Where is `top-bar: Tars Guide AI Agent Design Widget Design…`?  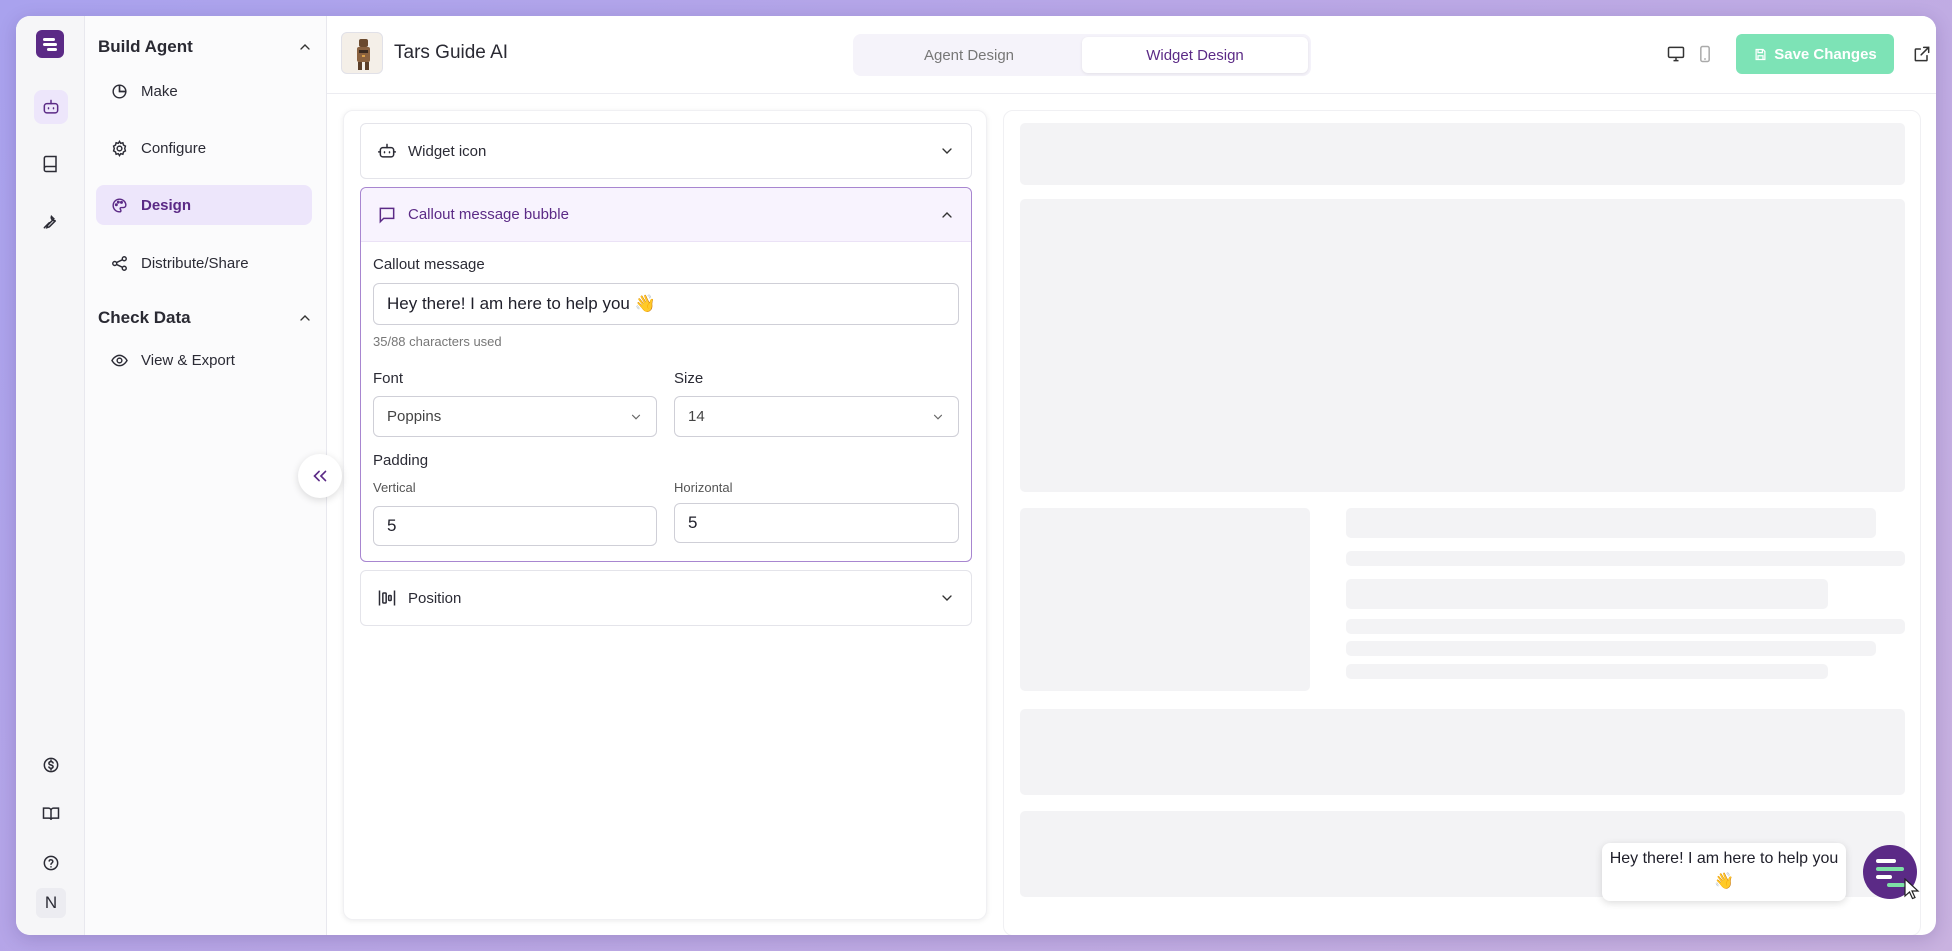 top-bar: Tars Guide AI Agent Design Widget Design… is located at coordinates (1131, 55).